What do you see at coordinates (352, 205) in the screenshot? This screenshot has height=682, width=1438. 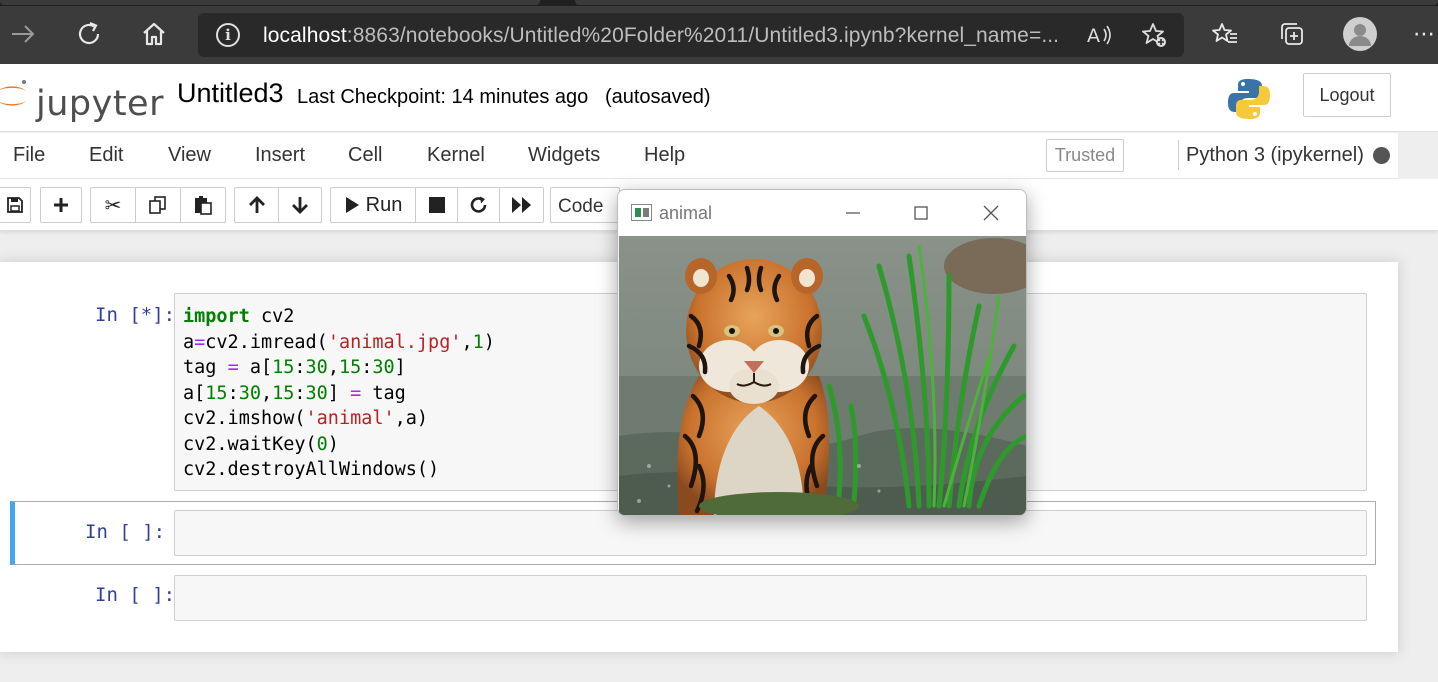 I see `play-icon` at bounding box center [352, 205].